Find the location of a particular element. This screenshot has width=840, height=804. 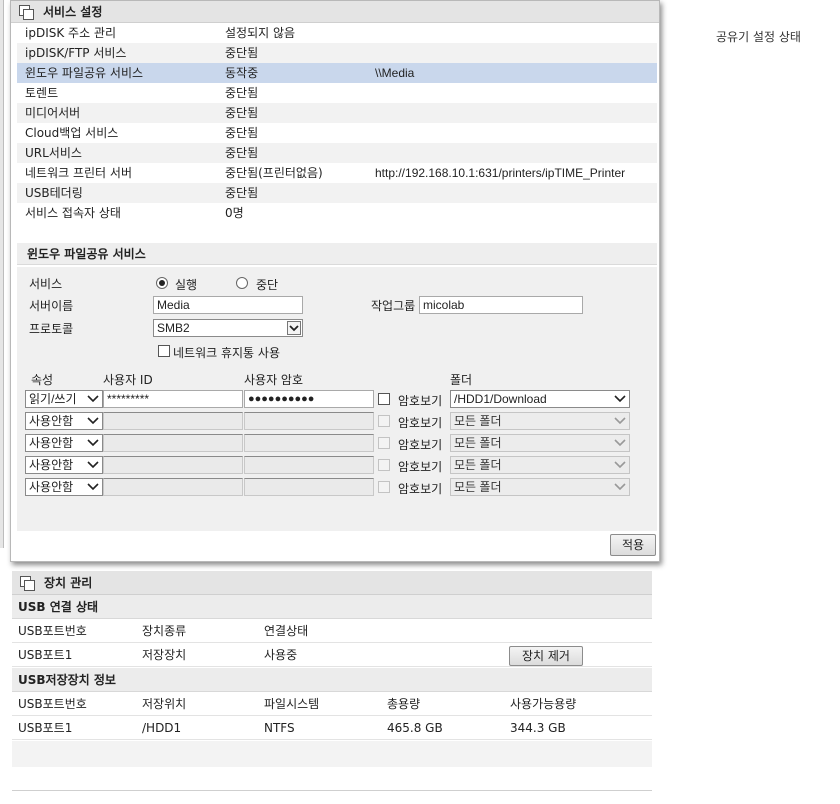

account-attr-value: 읽기/쓰기 is located at coordinates (53, 399).